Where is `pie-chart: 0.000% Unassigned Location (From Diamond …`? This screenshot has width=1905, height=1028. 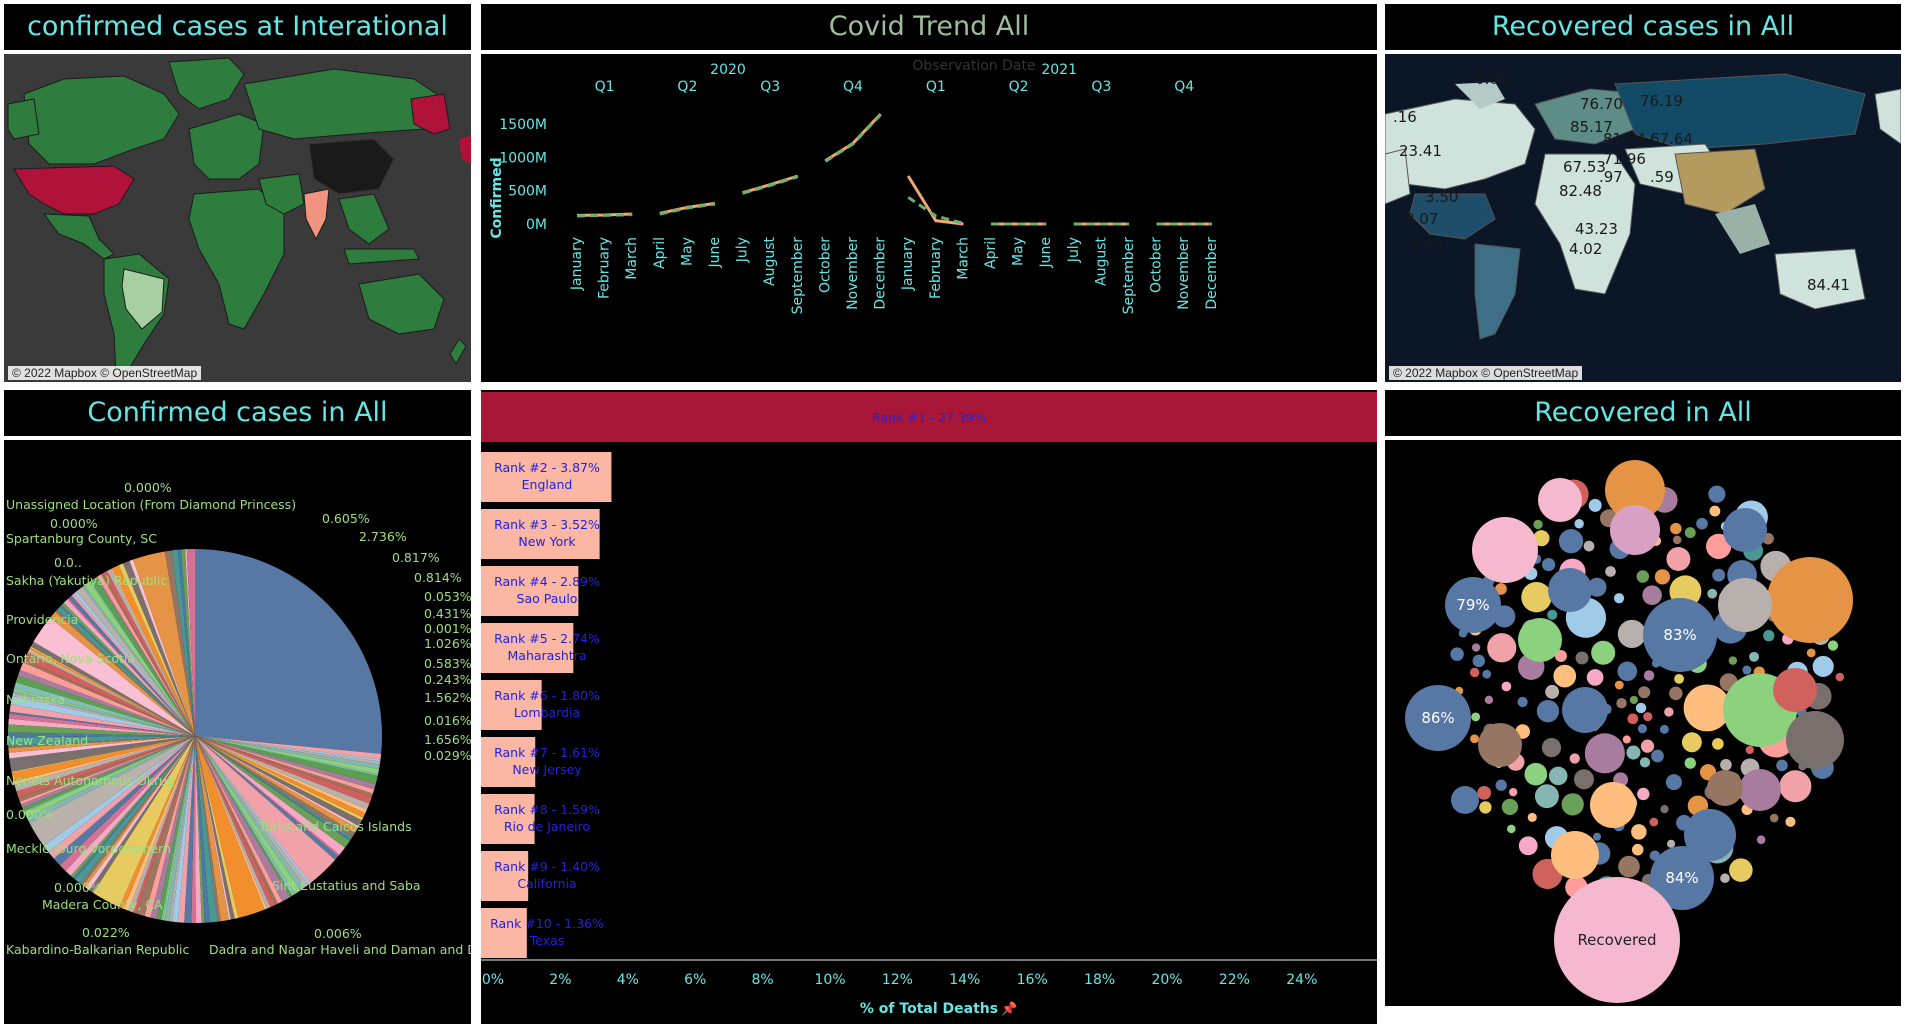
pie-chart: 0.000% Unassigned Location (From Diamond … is located at coordinates (237, 732).